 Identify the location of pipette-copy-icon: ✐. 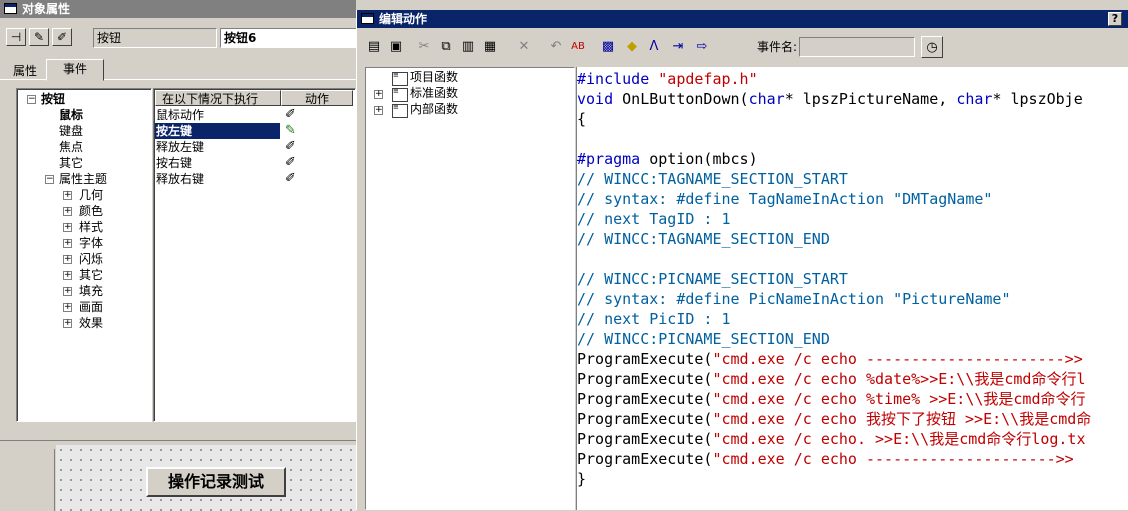
(62, 37).